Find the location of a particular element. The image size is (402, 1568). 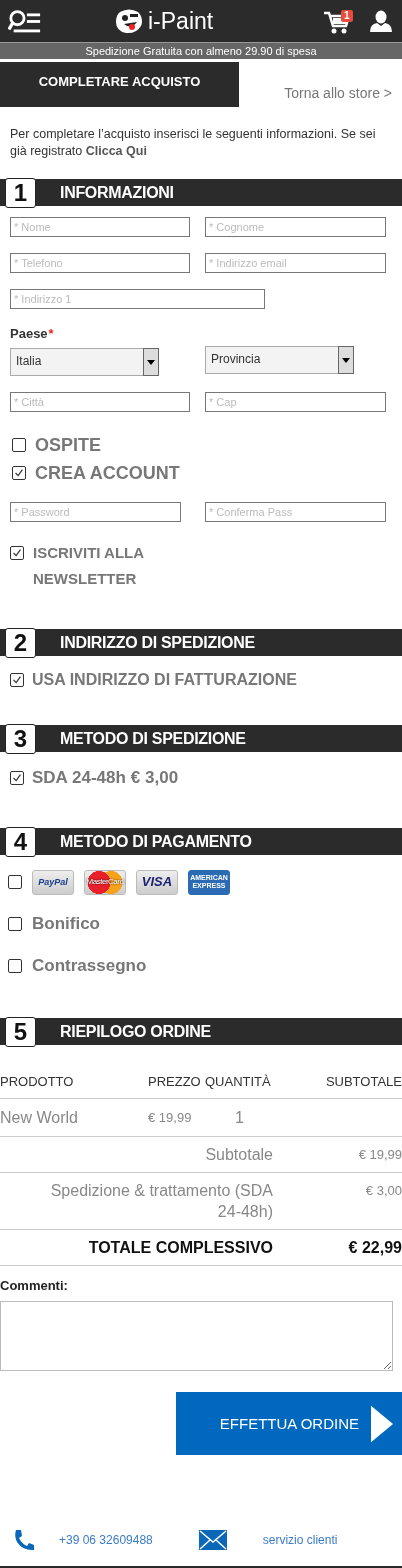

summary-value: € 19,99 is located at coordinates (379, 1155).